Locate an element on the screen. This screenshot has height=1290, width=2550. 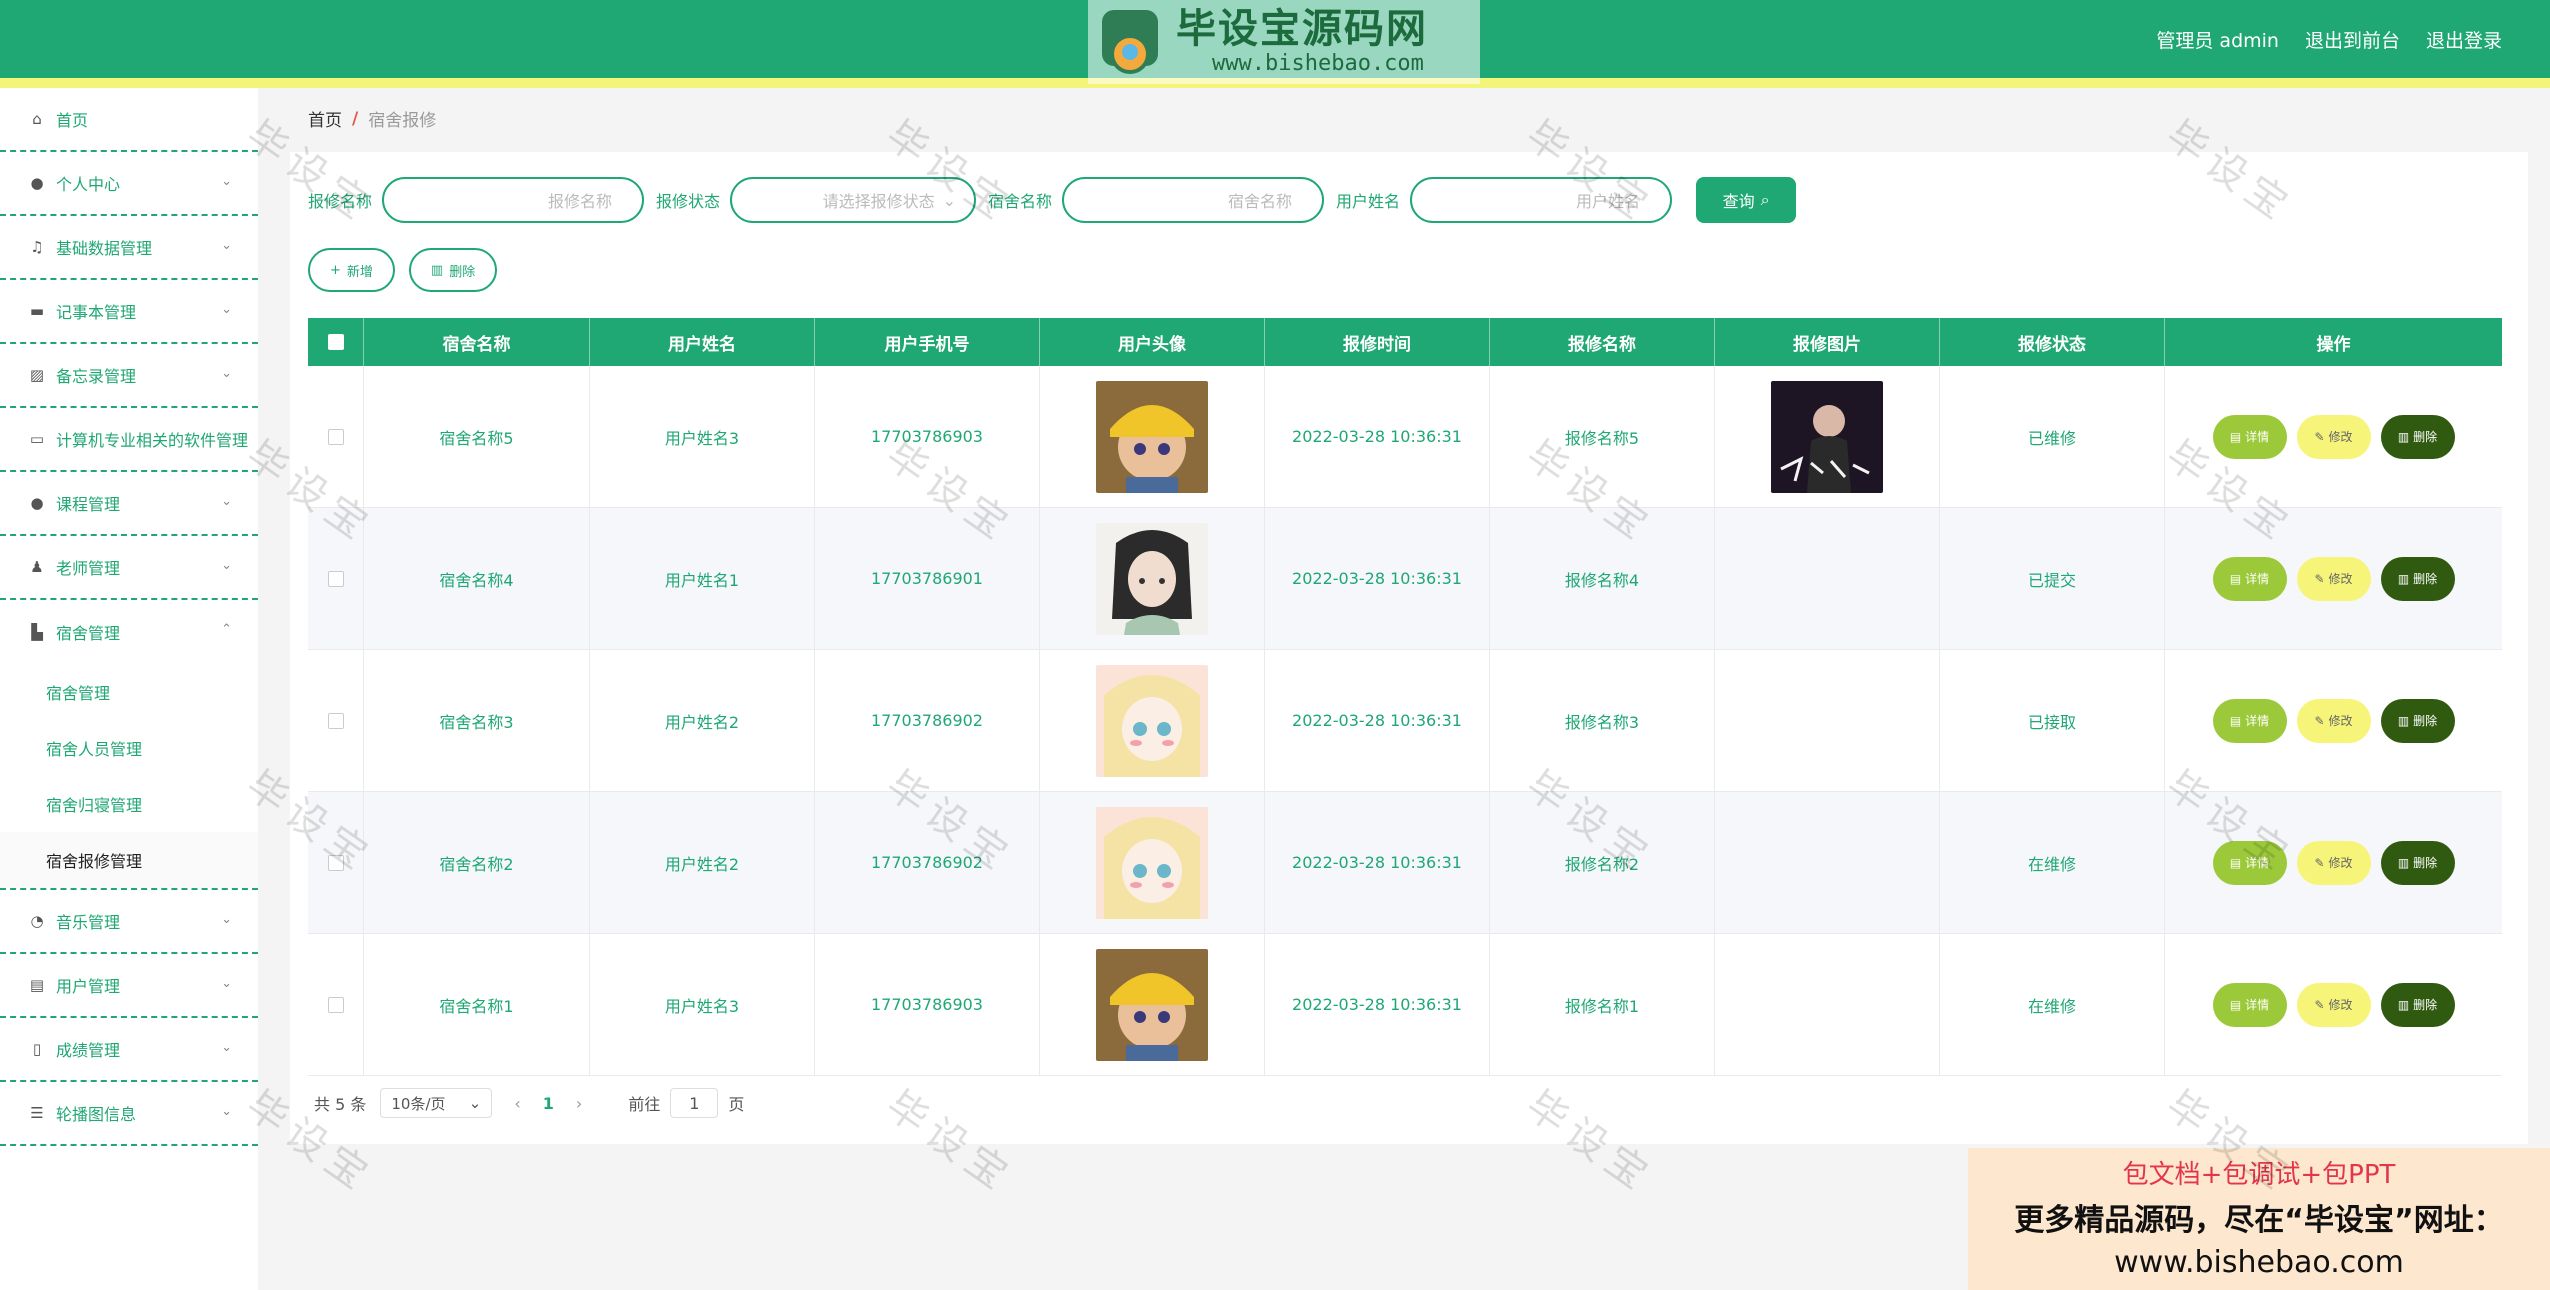
delete-label: 删除 is located at coordinates (2425, 1005).